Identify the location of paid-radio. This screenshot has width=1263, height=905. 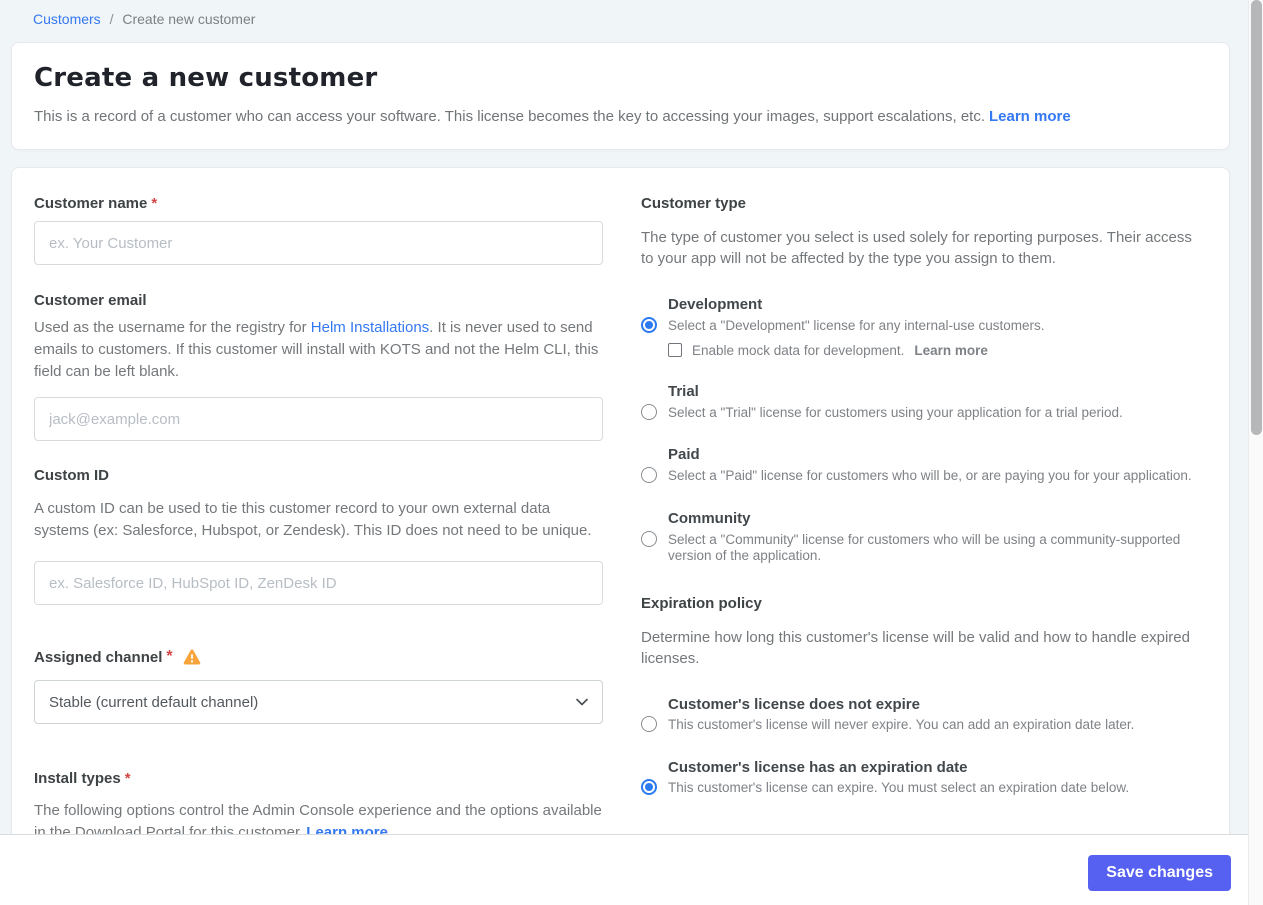
(649, 475).